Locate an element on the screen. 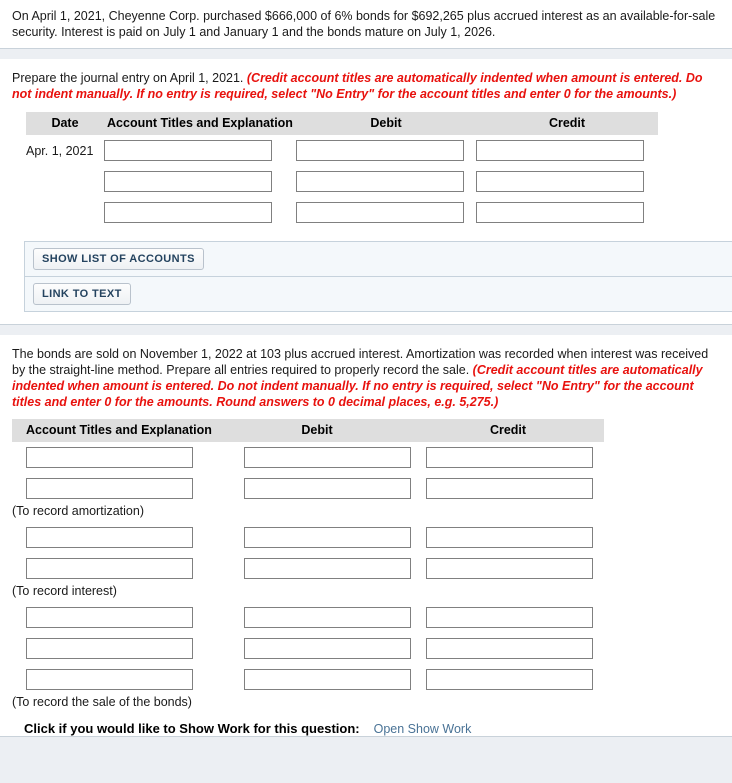 This screenshot has height=783, width=732. memo-amortization: (To record amortization) is located at coordinates (78, 511).